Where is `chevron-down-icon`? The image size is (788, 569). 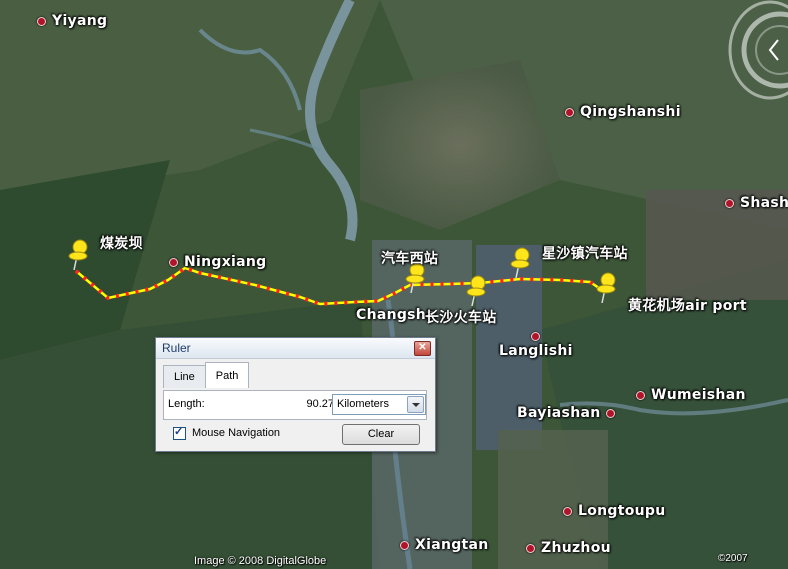 chevron-down-icon is located at coordinates (415, 404).